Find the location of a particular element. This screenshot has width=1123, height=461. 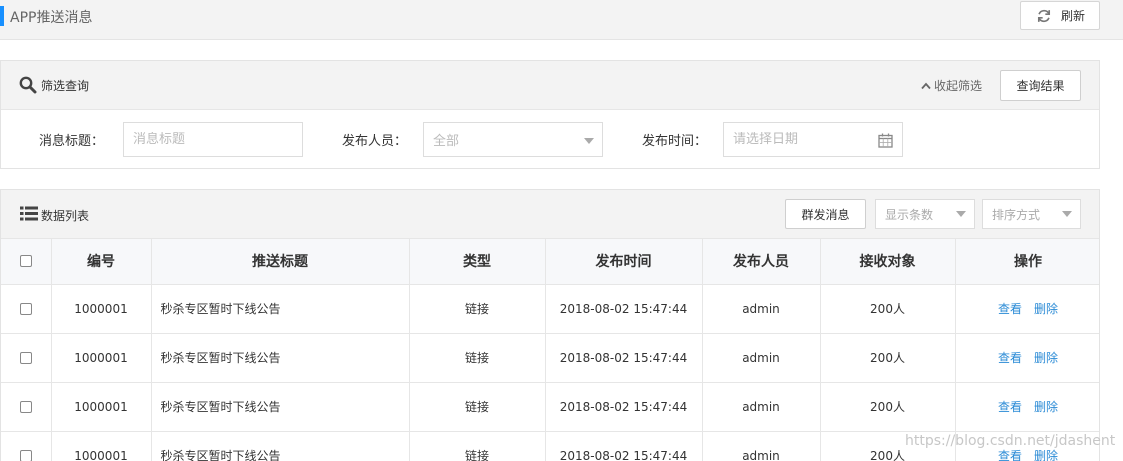

table-header-row: 编号 推送标题 类型 发布时间 发布人员 接收对象 操作 is located at coordinates (550, 262).